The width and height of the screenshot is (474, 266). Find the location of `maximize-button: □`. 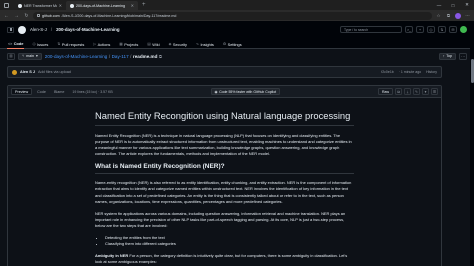

maximize-button: □ is located at coordinates (453, 5).